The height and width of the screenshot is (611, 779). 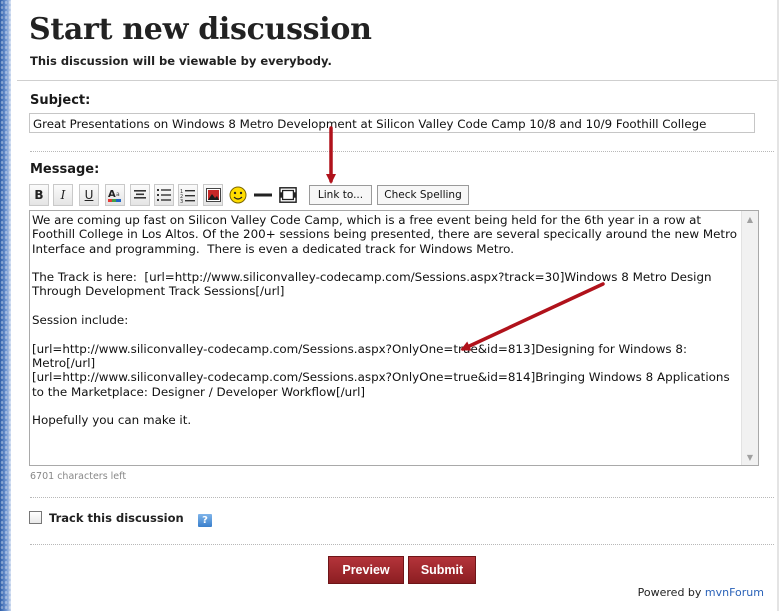 I want to click on bold-button: B, so click(x=39, y=195).